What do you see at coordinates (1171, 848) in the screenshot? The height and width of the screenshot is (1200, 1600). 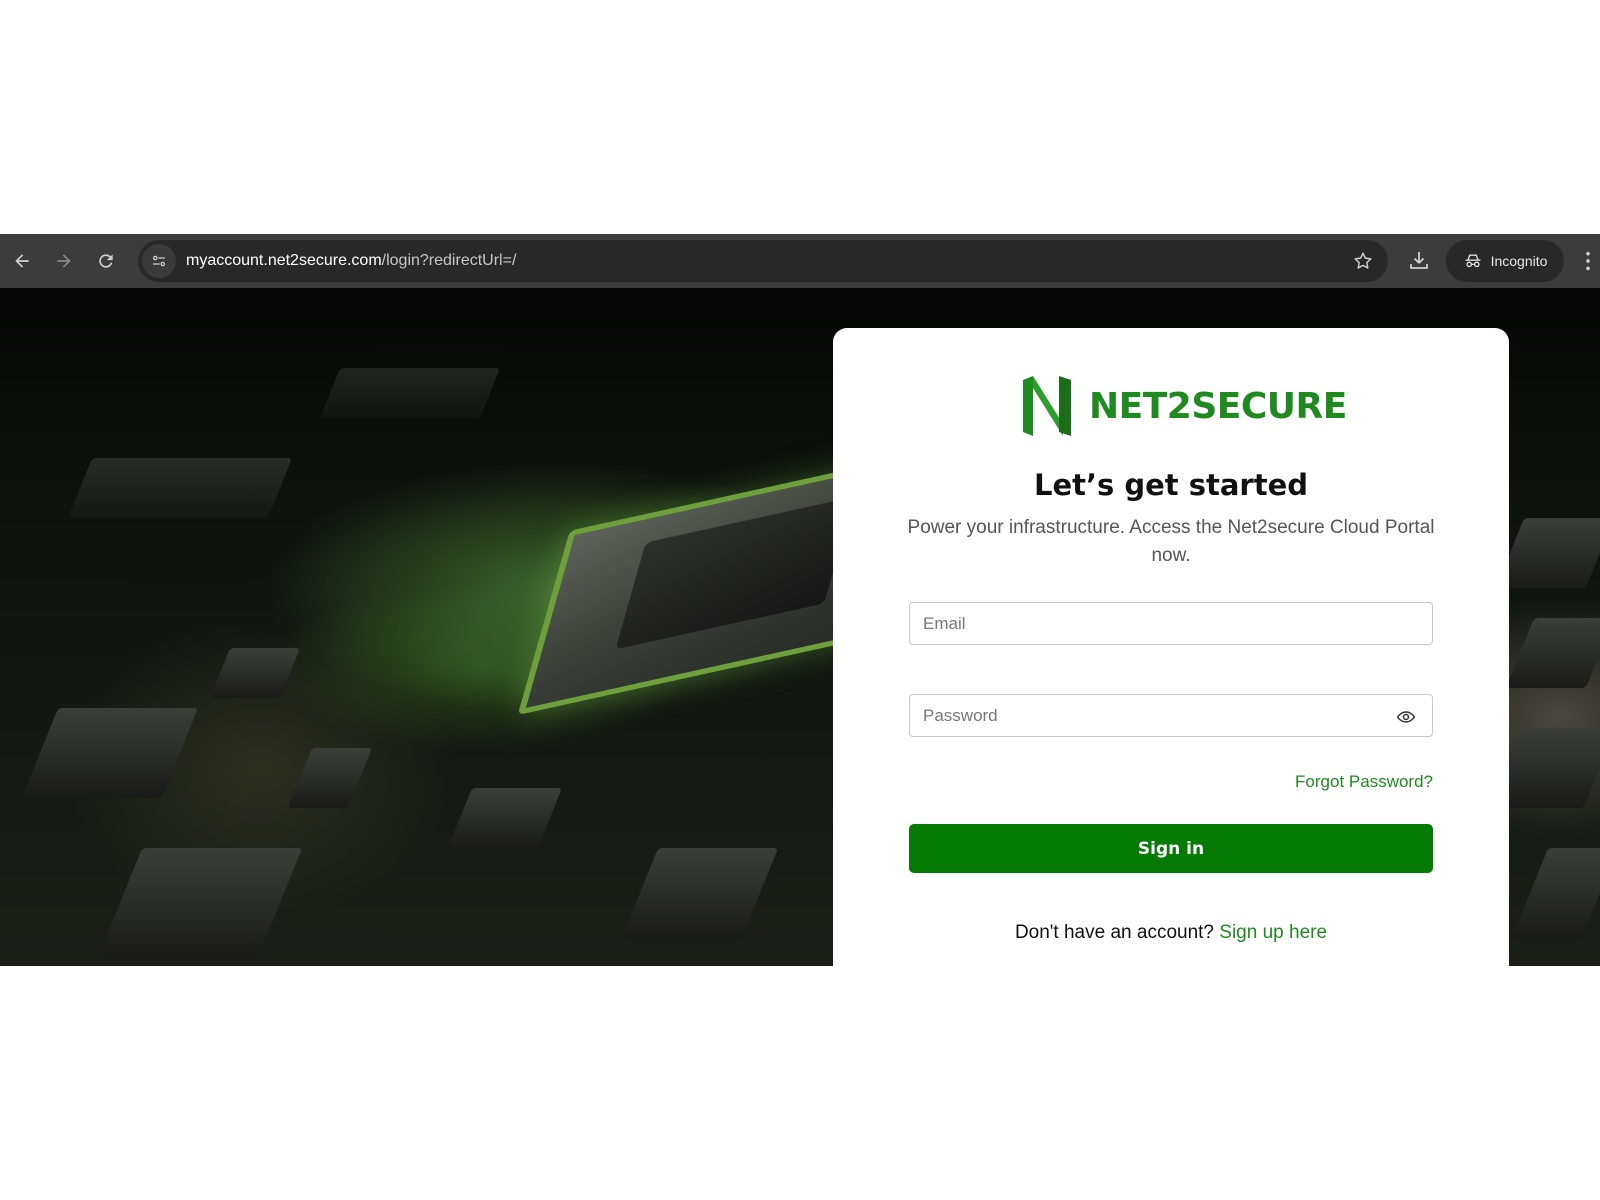 I see `sign-in-button: Sign in` at bounding box center [1171, 848].